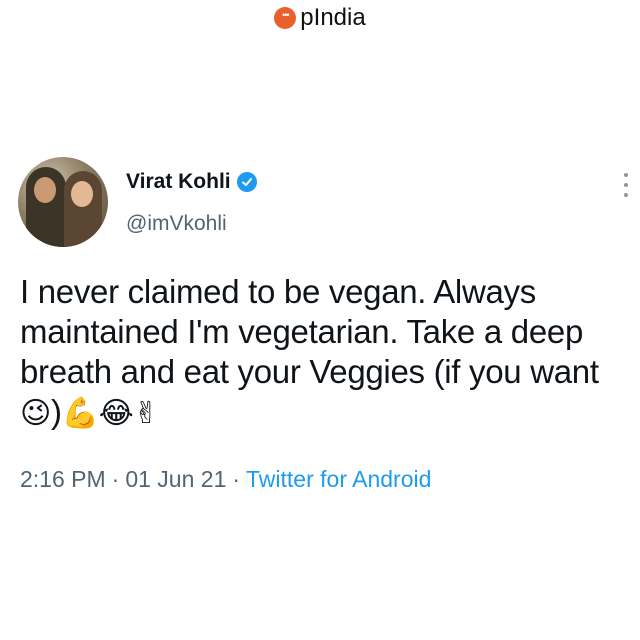 The image size is (640, 640). I want to click on wink-emoji: 😉, so click(35, 413).